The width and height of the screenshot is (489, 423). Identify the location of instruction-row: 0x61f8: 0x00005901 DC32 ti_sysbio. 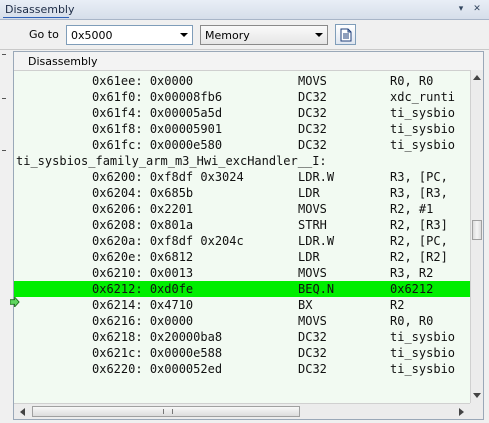
(242, 129).